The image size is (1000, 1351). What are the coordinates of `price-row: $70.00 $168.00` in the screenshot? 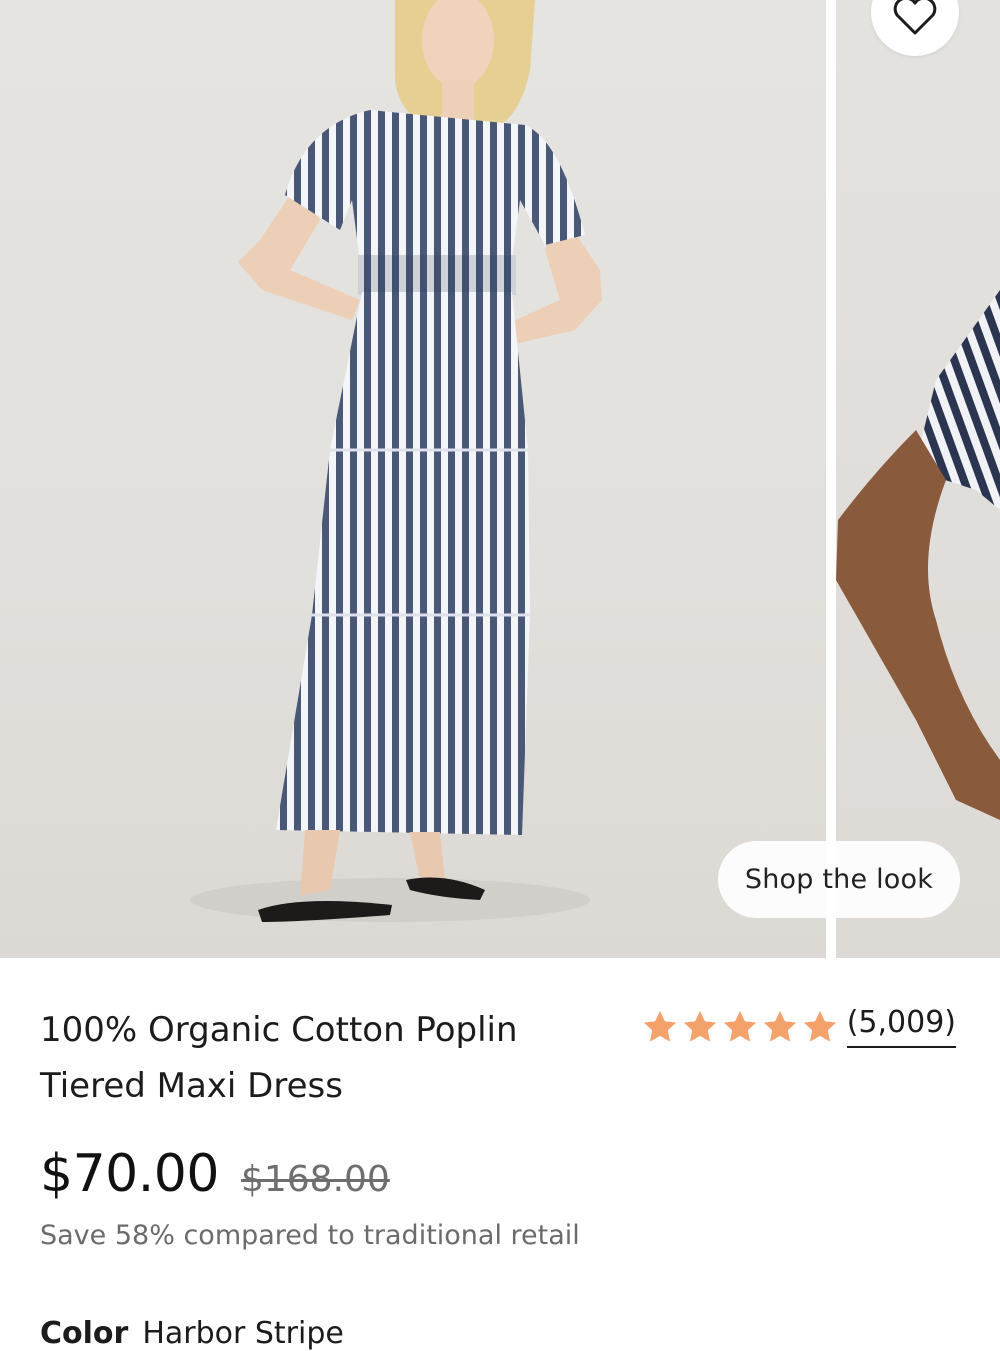 It's located at (215, 1174).